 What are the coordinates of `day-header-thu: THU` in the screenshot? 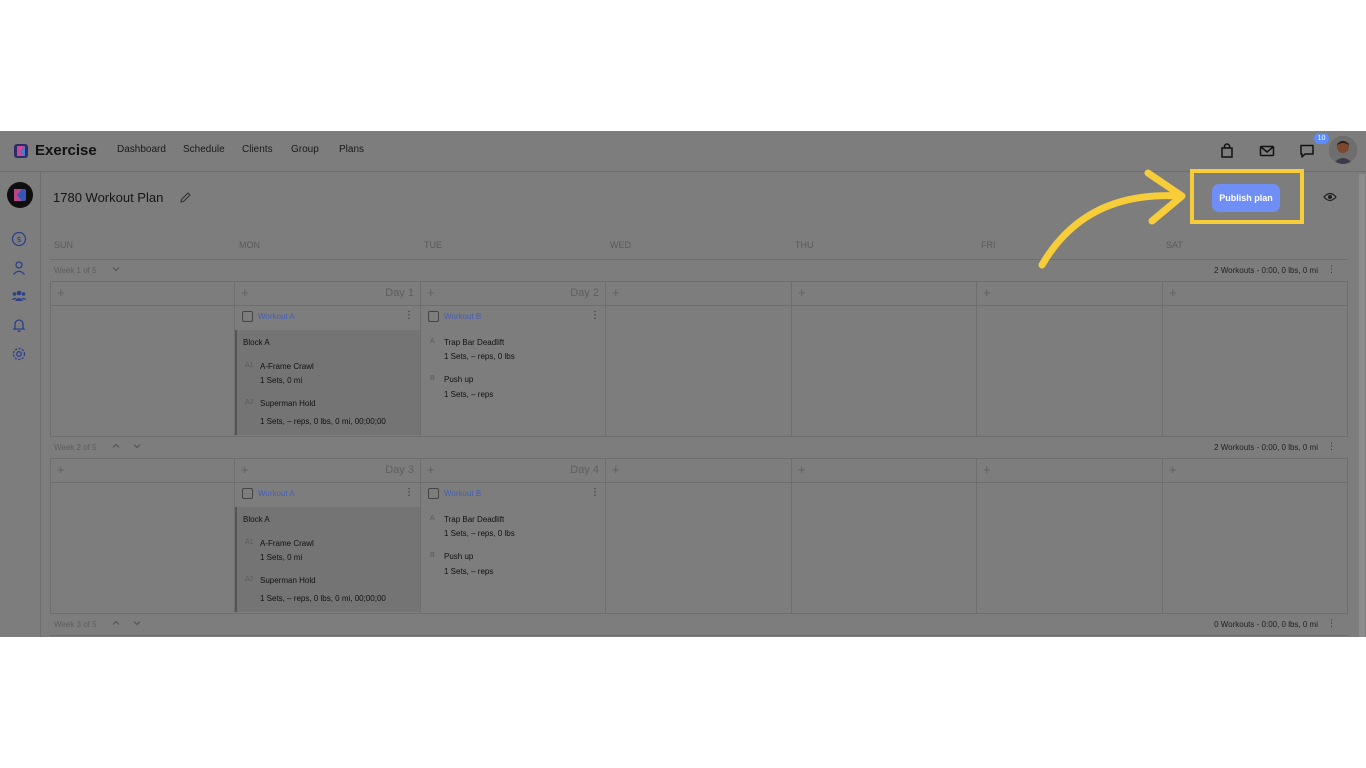 It's located at (804, 245).